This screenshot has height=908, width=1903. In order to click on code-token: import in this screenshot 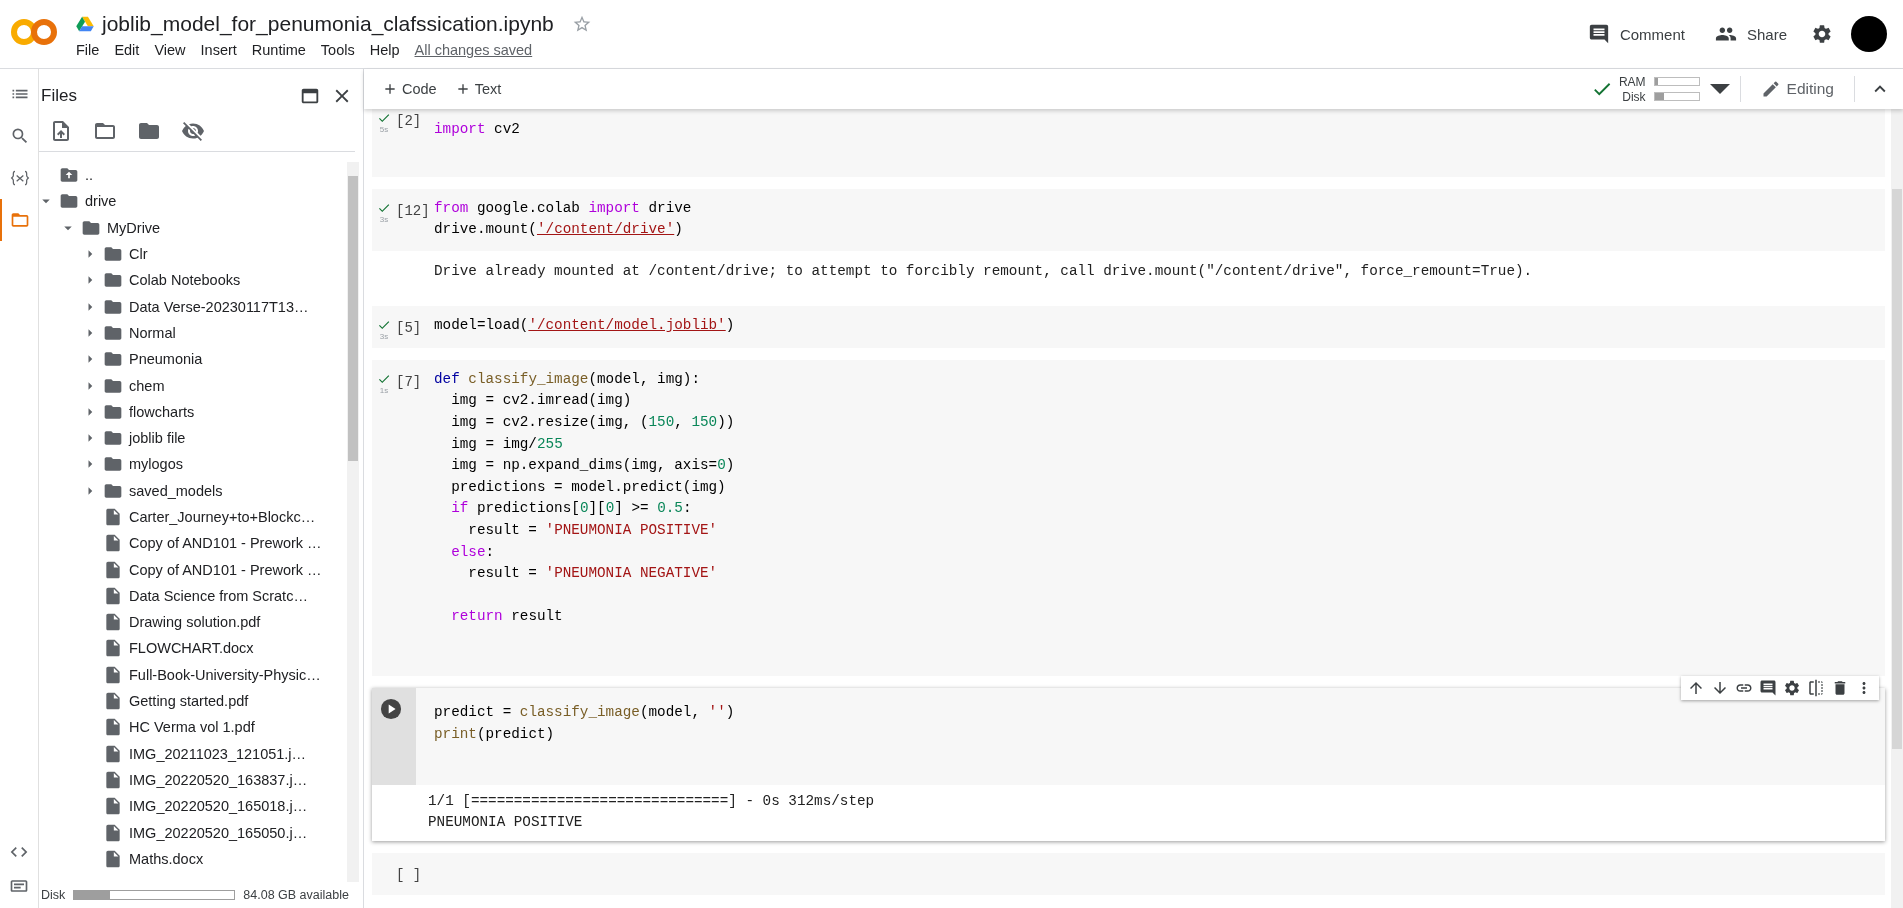, I will do `click(460, 129)`.